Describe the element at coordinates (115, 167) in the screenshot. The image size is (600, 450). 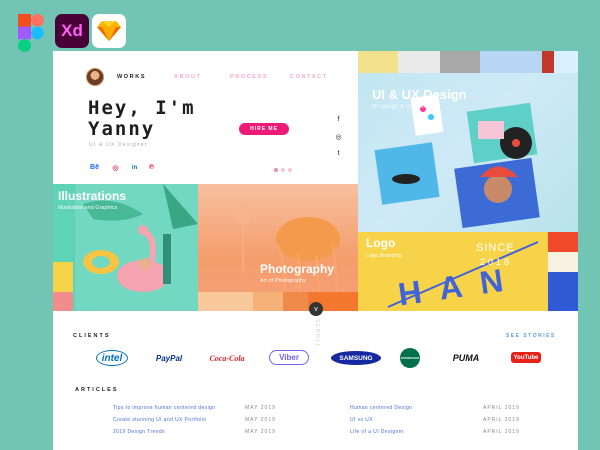
I see `dribbble-icon: ◎` at that location.